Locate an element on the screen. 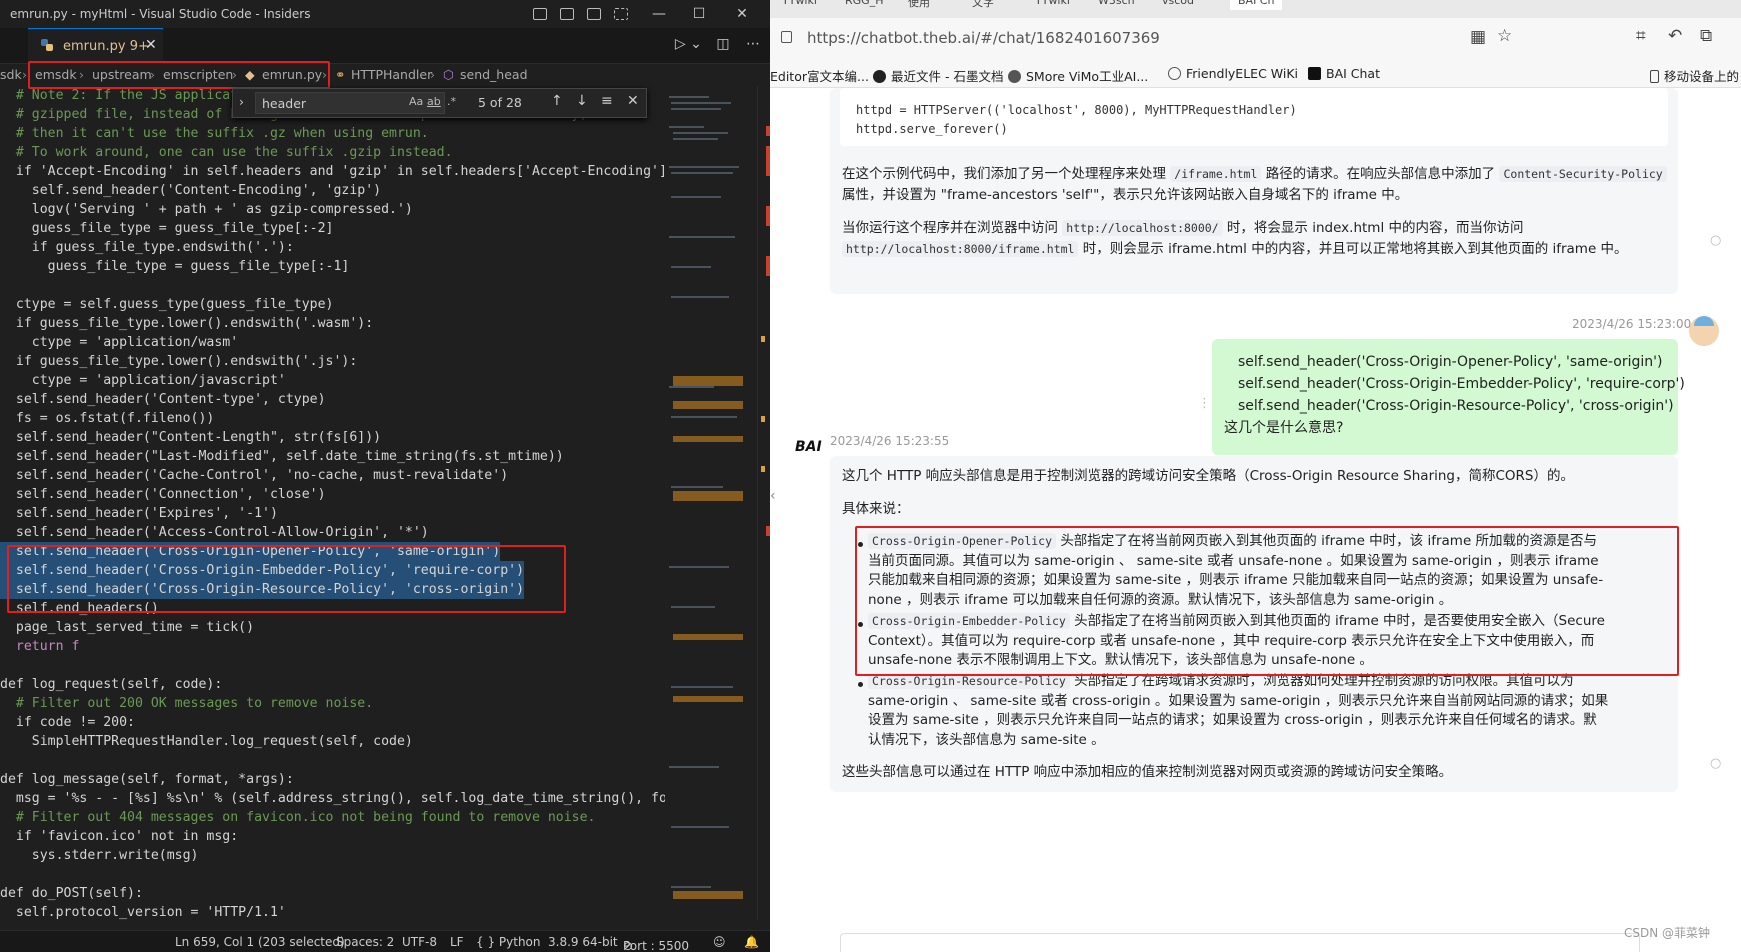 The height and width of the screenshot is (952, 1741). close-window-icon: ✕ is located at coordinates (742, 14).